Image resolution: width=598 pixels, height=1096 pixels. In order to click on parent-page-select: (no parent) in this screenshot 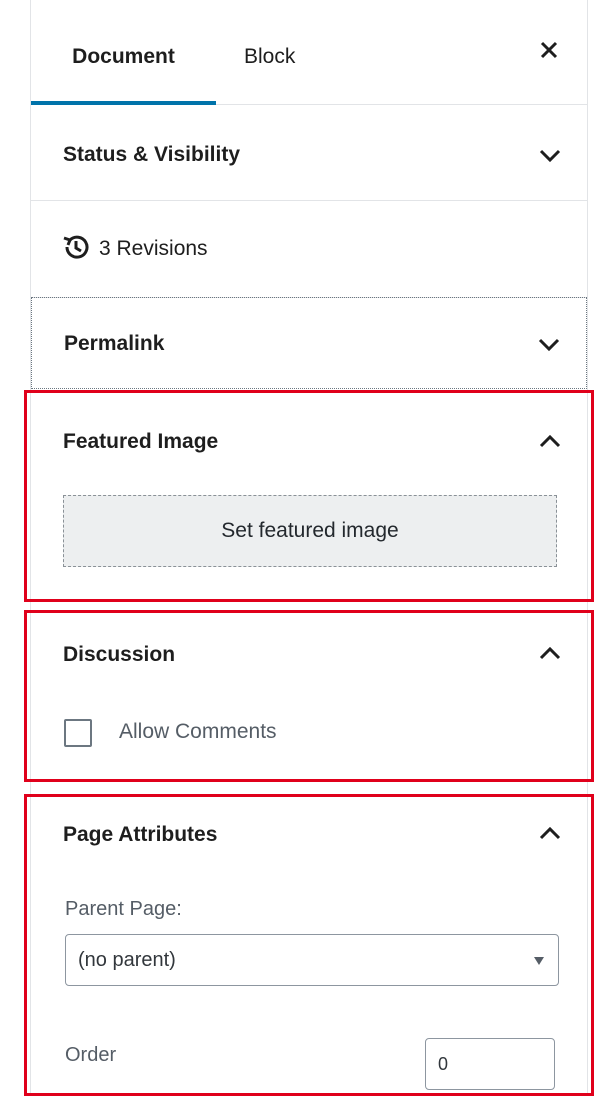, I will do `click(312, 960)`.